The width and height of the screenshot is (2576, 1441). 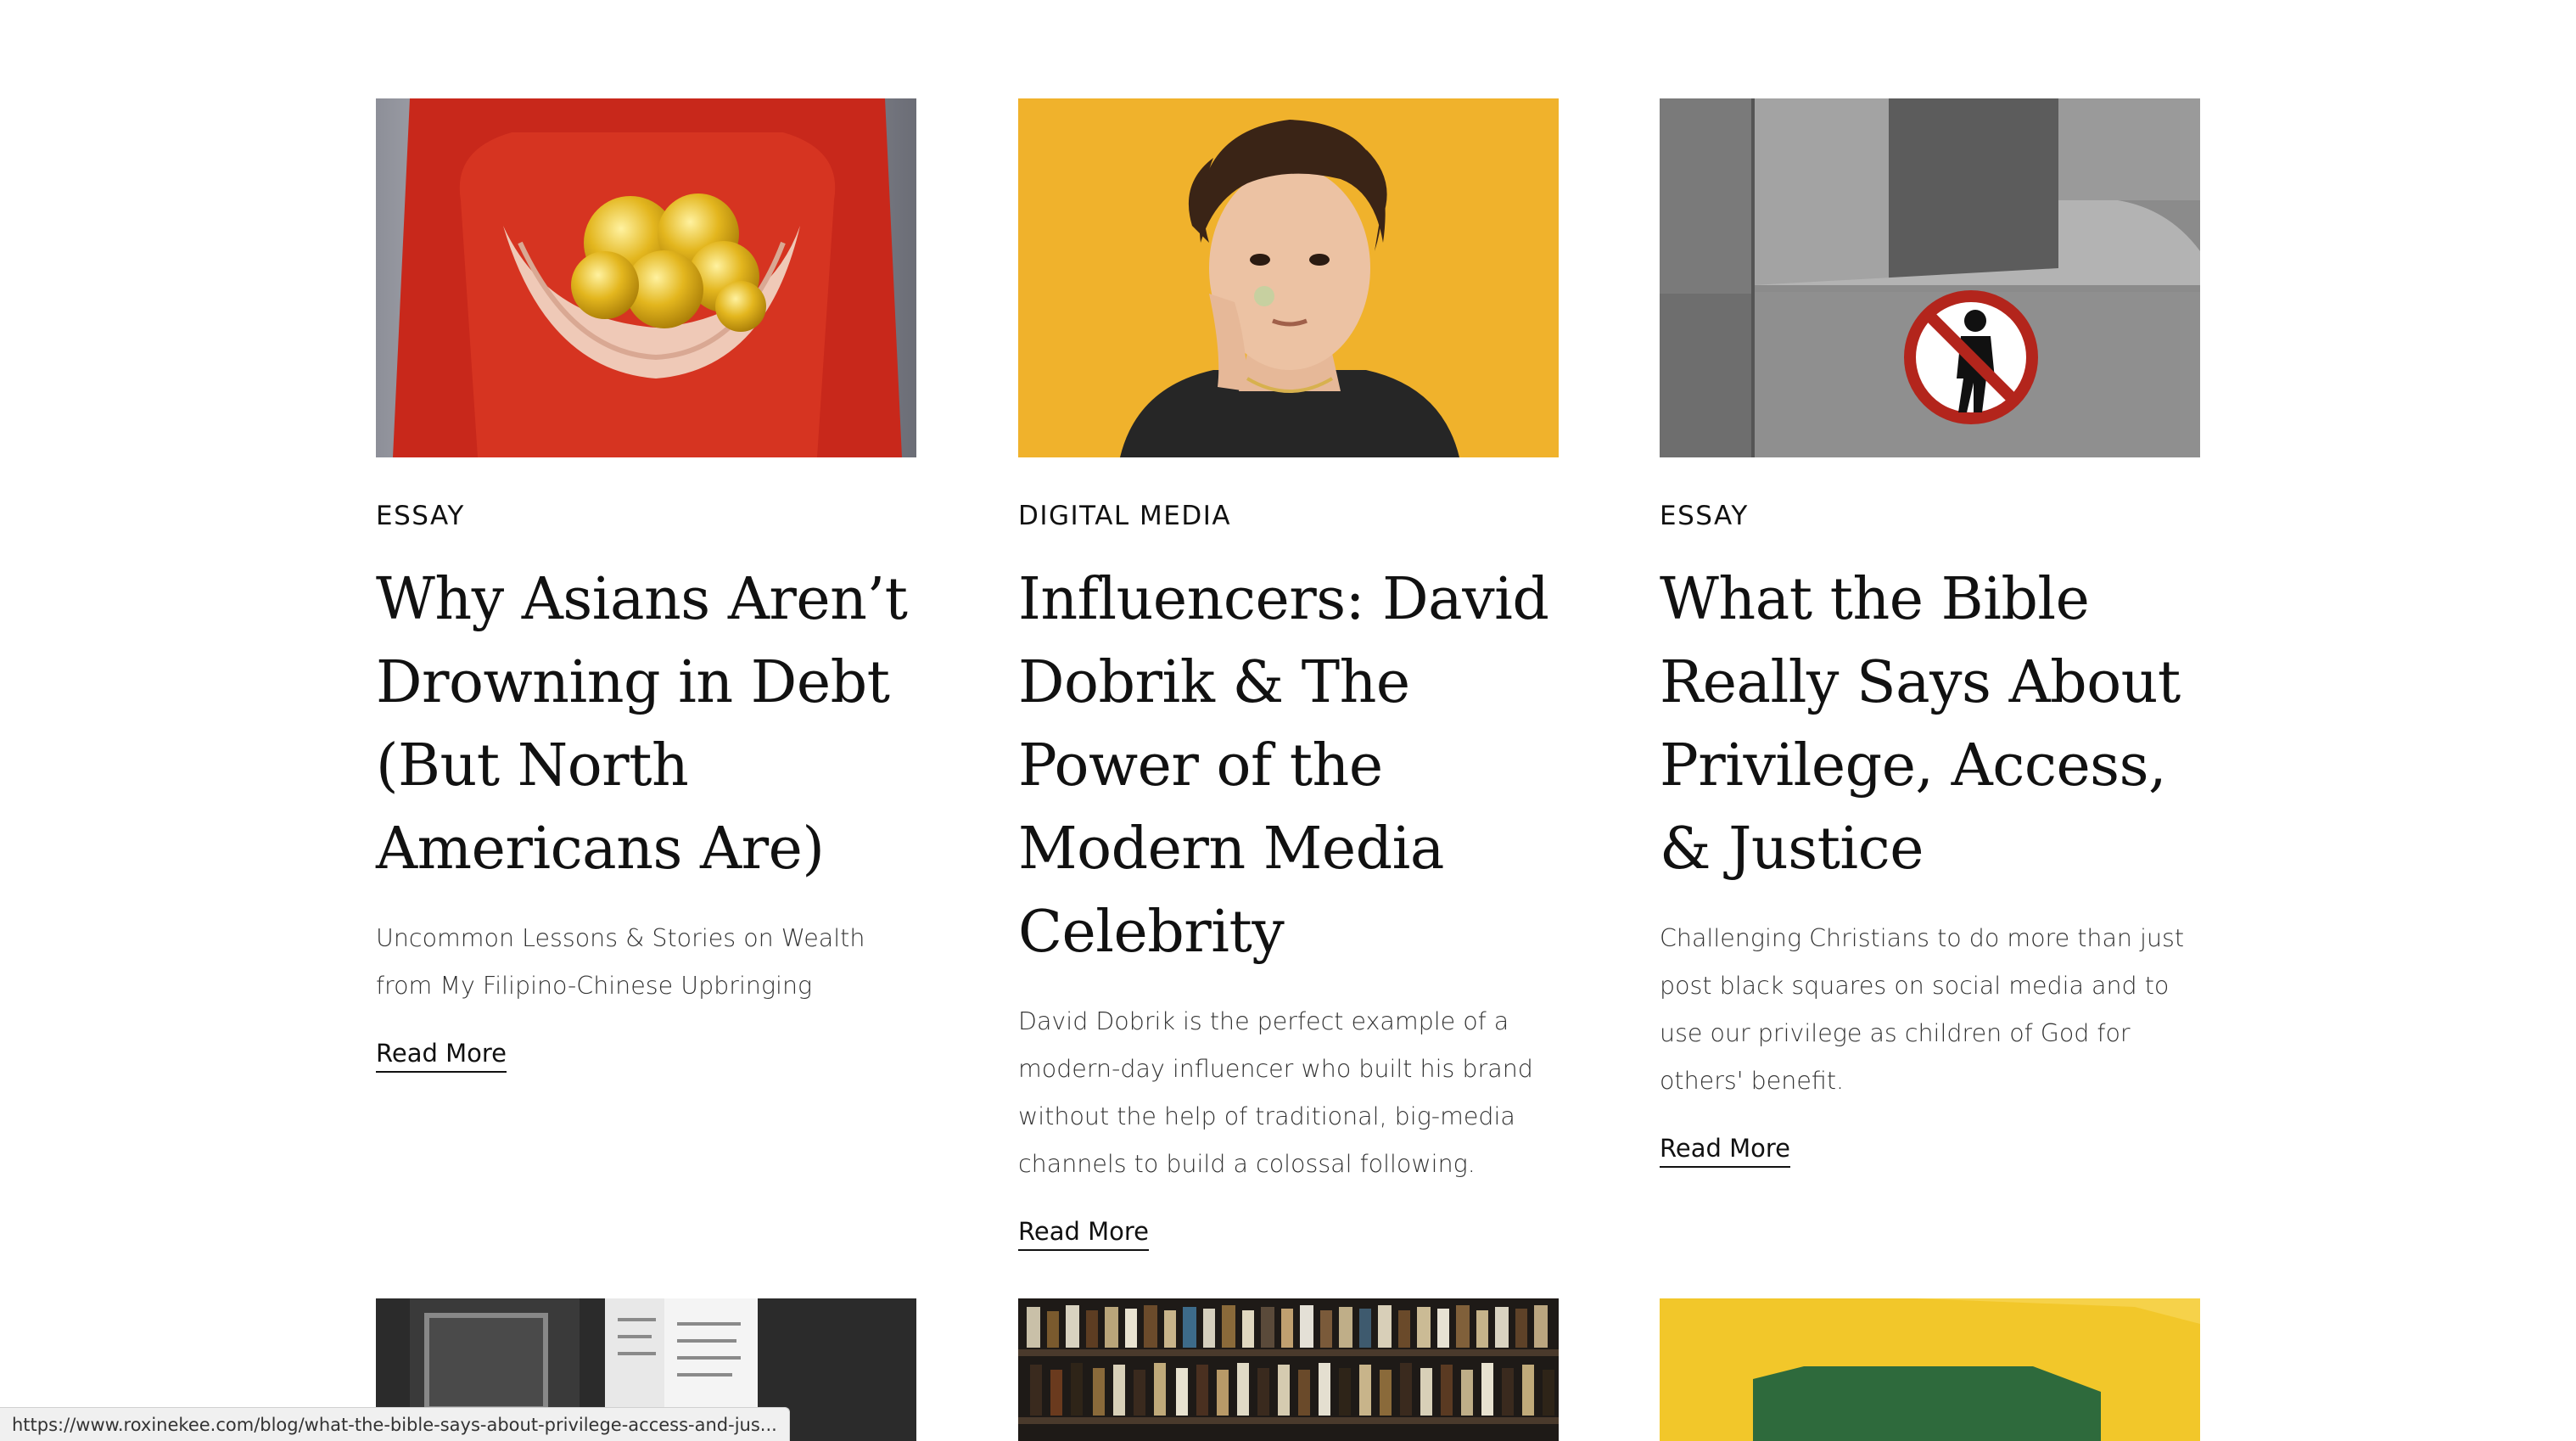 I want to click on gold-coins-image, so click(x=646, y=277).